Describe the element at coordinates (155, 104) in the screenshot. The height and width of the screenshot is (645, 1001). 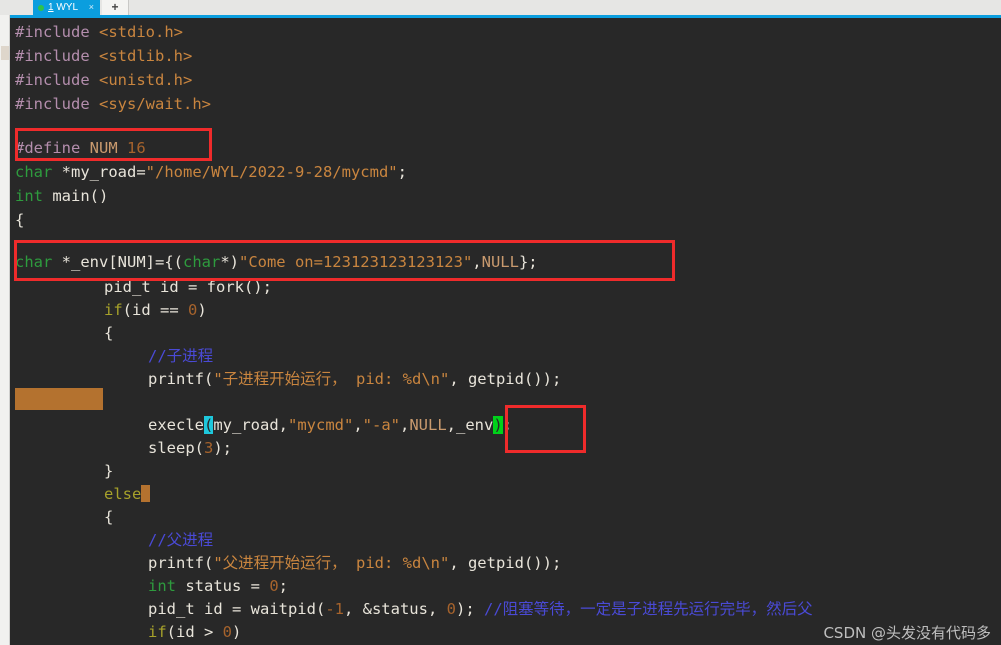
I see `token-header-syswait: <sys/wait.h>` at that location.